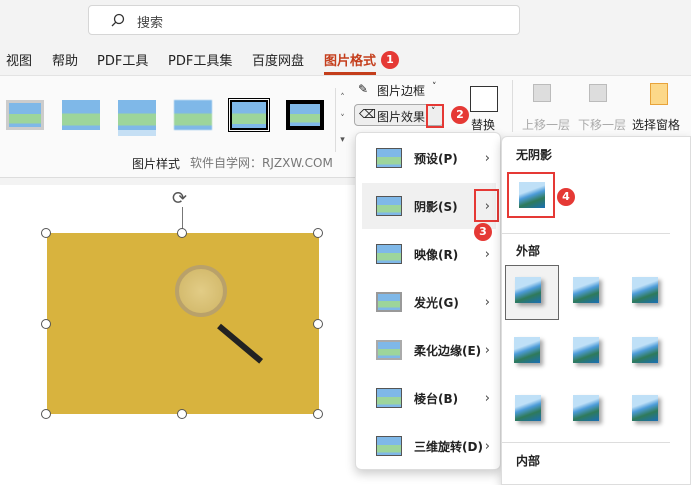  Describe the element at coordinates (350, 62) in the screenshot. I see `tab-picture-format: 图片格式` at that location.